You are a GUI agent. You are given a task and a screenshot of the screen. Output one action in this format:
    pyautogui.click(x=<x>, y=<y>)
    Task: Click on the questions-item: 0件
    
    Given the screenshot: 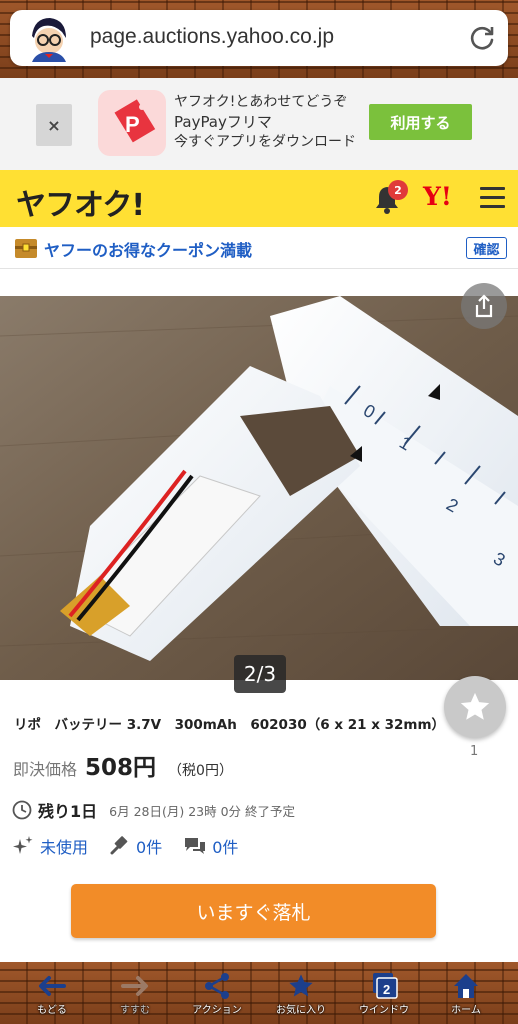 What is the action you would take?
    pyautogui.click(x=211, y=846)
    